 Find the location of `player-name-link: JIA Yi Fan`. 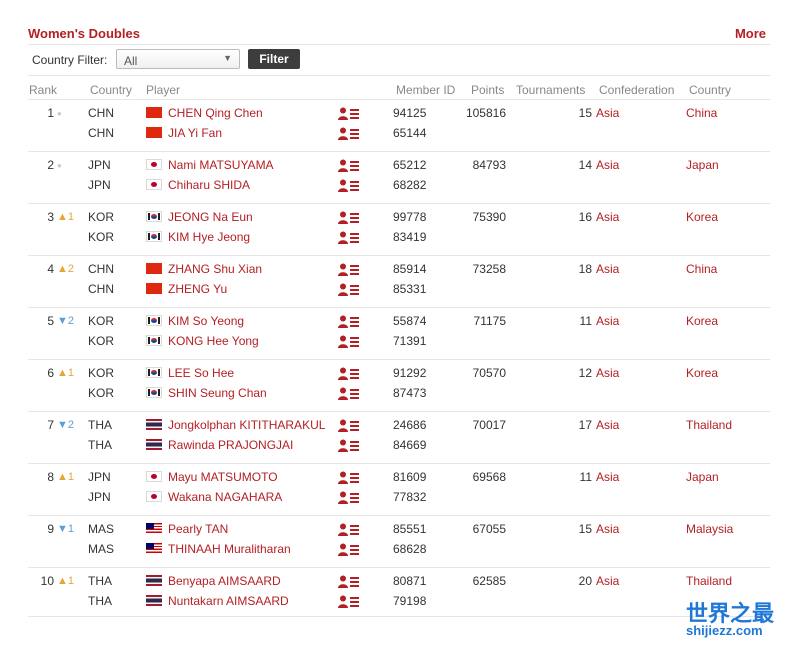

player-name-link: JIA Yi Fan is located at coordinates (195, 133).